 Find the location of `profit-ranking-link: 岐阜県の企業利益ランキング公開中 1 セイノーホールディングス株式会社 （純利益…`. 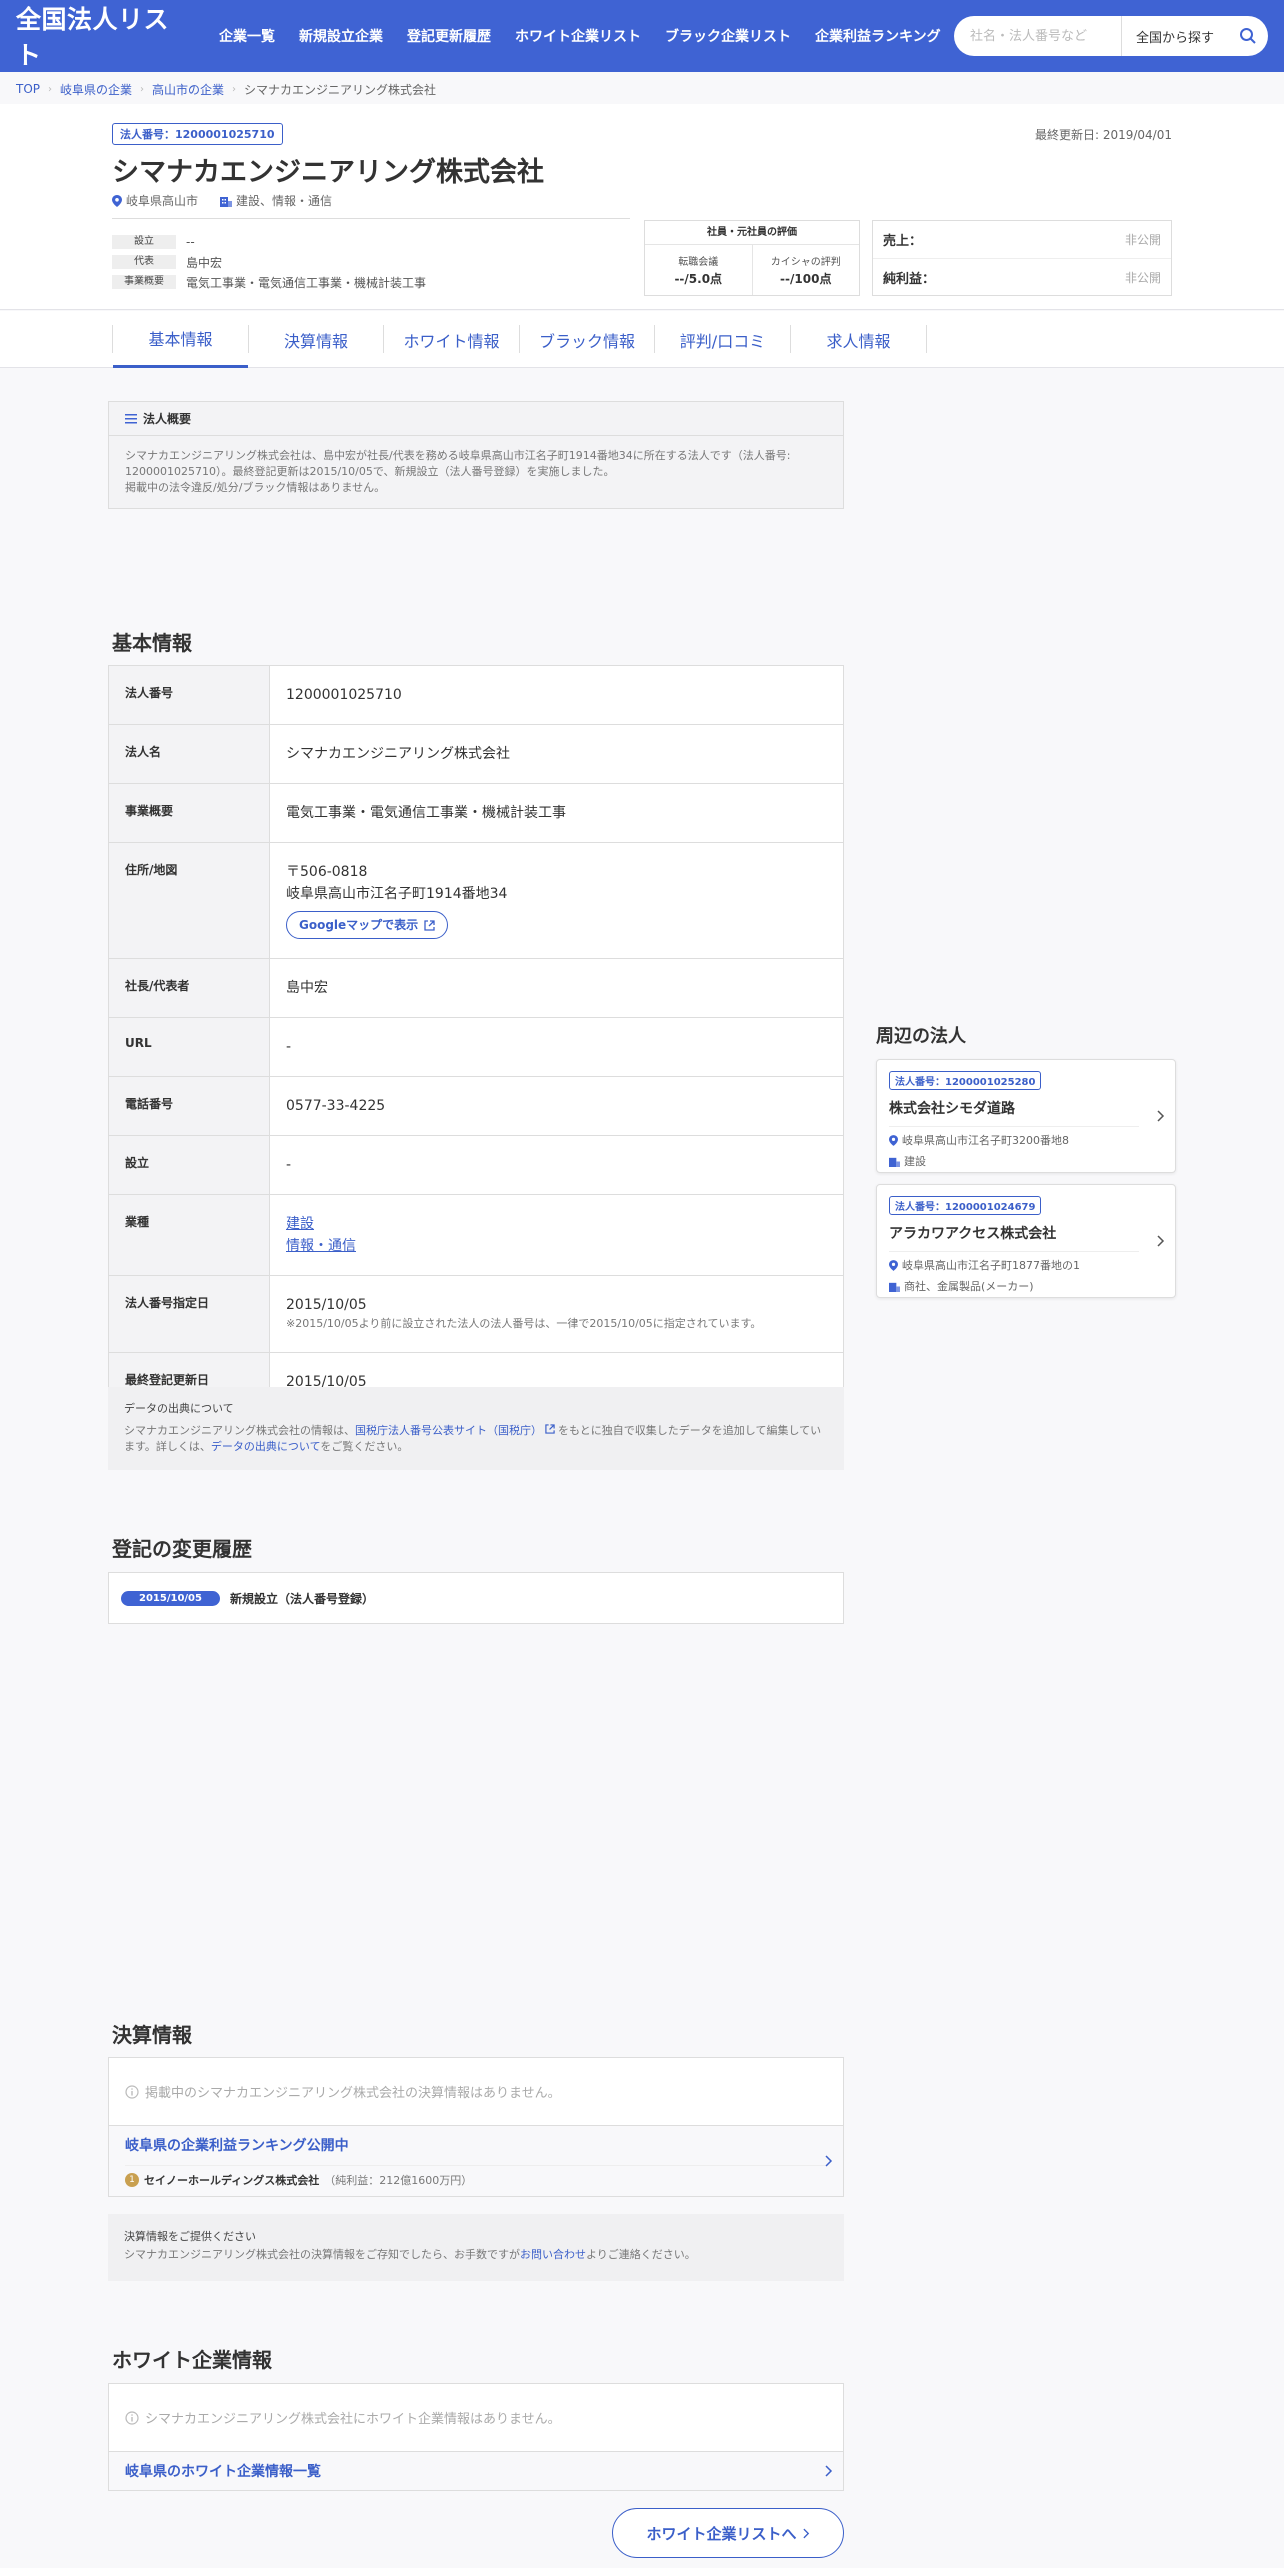

profit-ranking-link: 岐阜県の企業利益ランキング公開中 1 セイノーホールディングス株式会社 （純利益… is located at coordinates (476, 2161).